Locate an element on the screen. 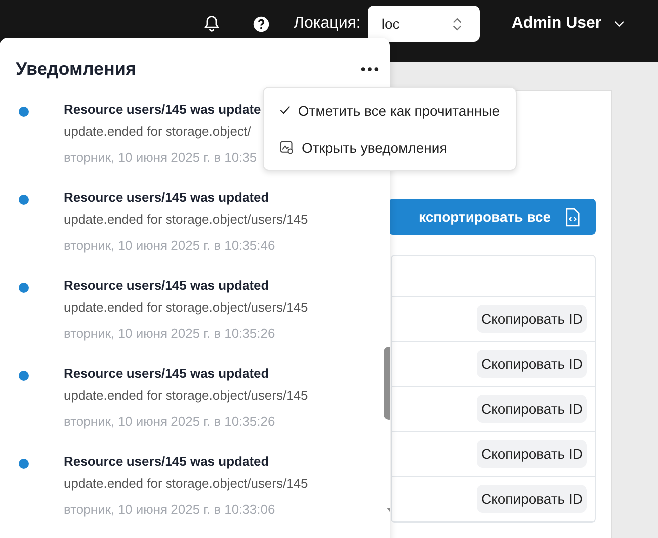 This screenshot has width=658, height=538. image-gear-icon is located at coordinates (287, 147).